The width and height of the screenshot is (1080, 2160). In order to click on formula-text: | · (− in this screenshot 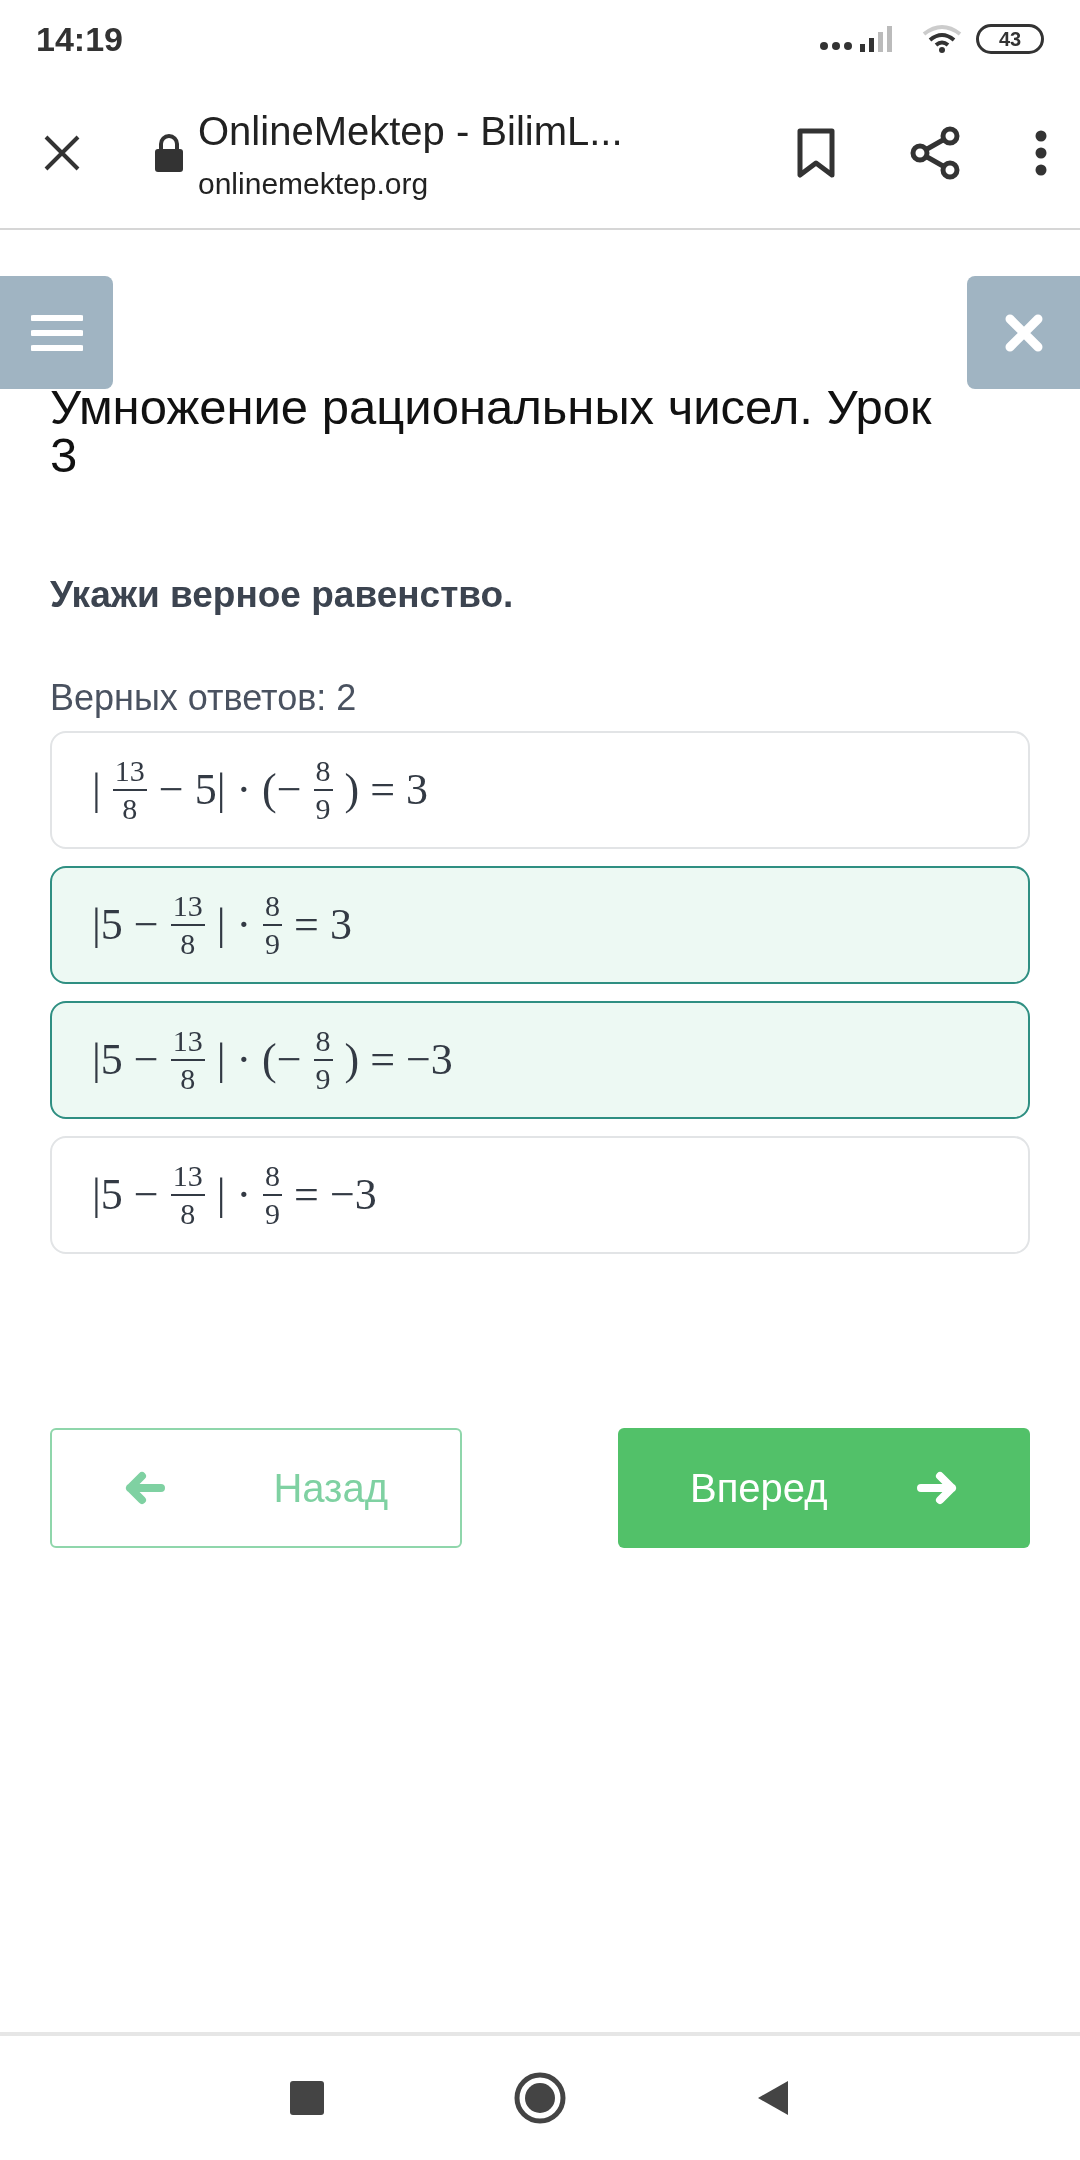, I will do `click(259, 1059)`.